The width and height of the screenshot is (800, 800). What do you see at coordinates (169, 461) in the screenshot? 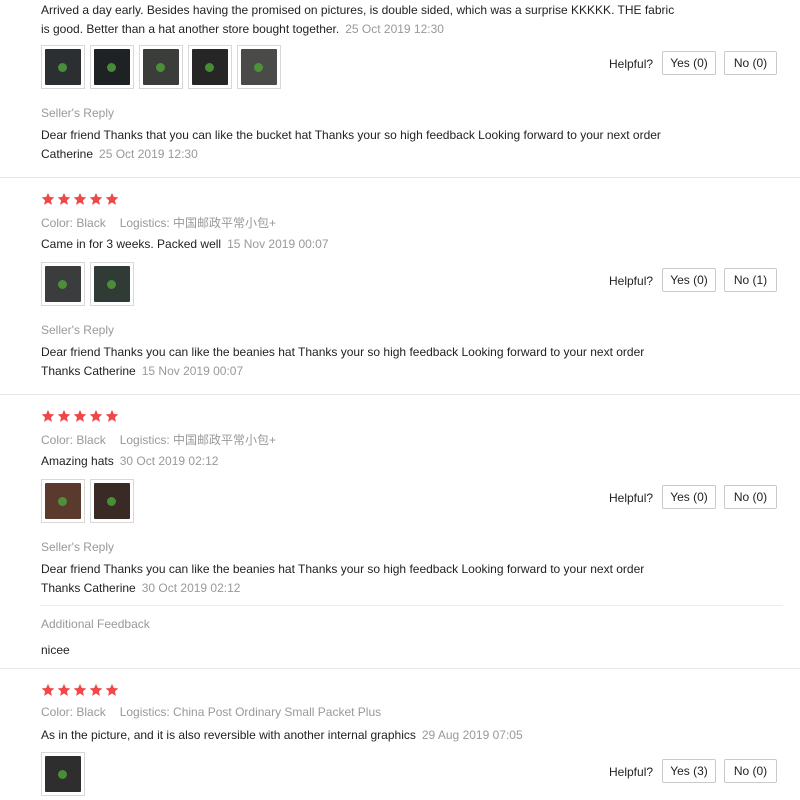
I see `review-date: 30 Oct 2019 02:12` at bounding box center [169, 461].